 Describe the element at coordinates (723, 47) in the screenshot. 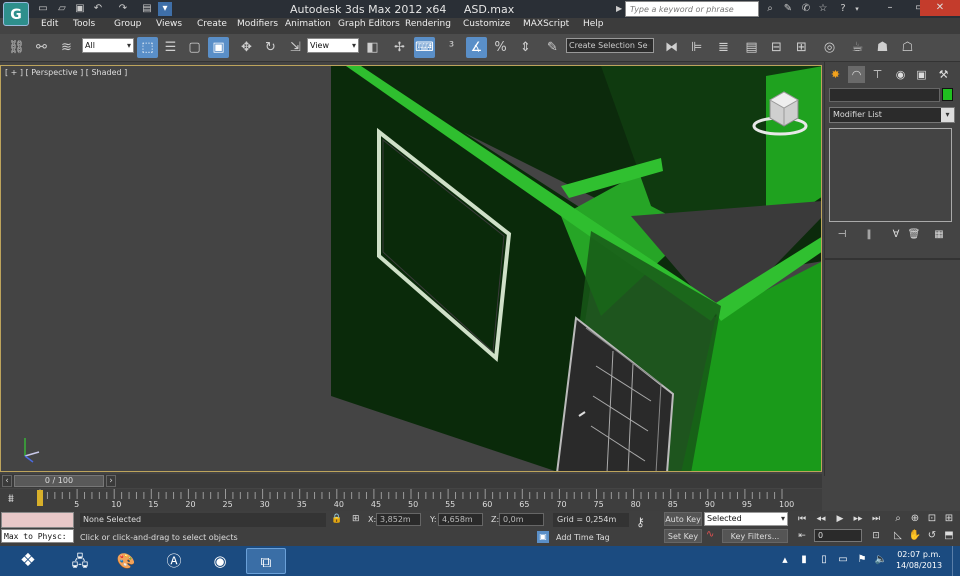

I see `layer-manager-icon: ≣` at that location.